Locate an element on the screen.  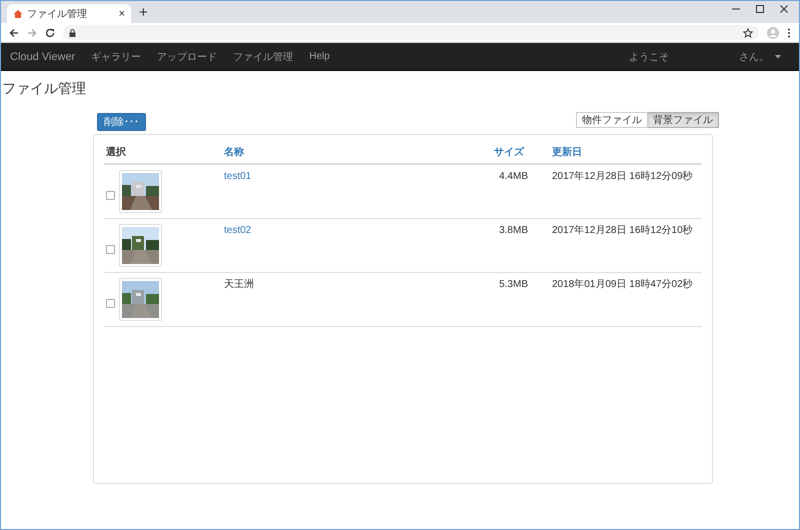
file-name: test02 is located at coordinates (358, 245).